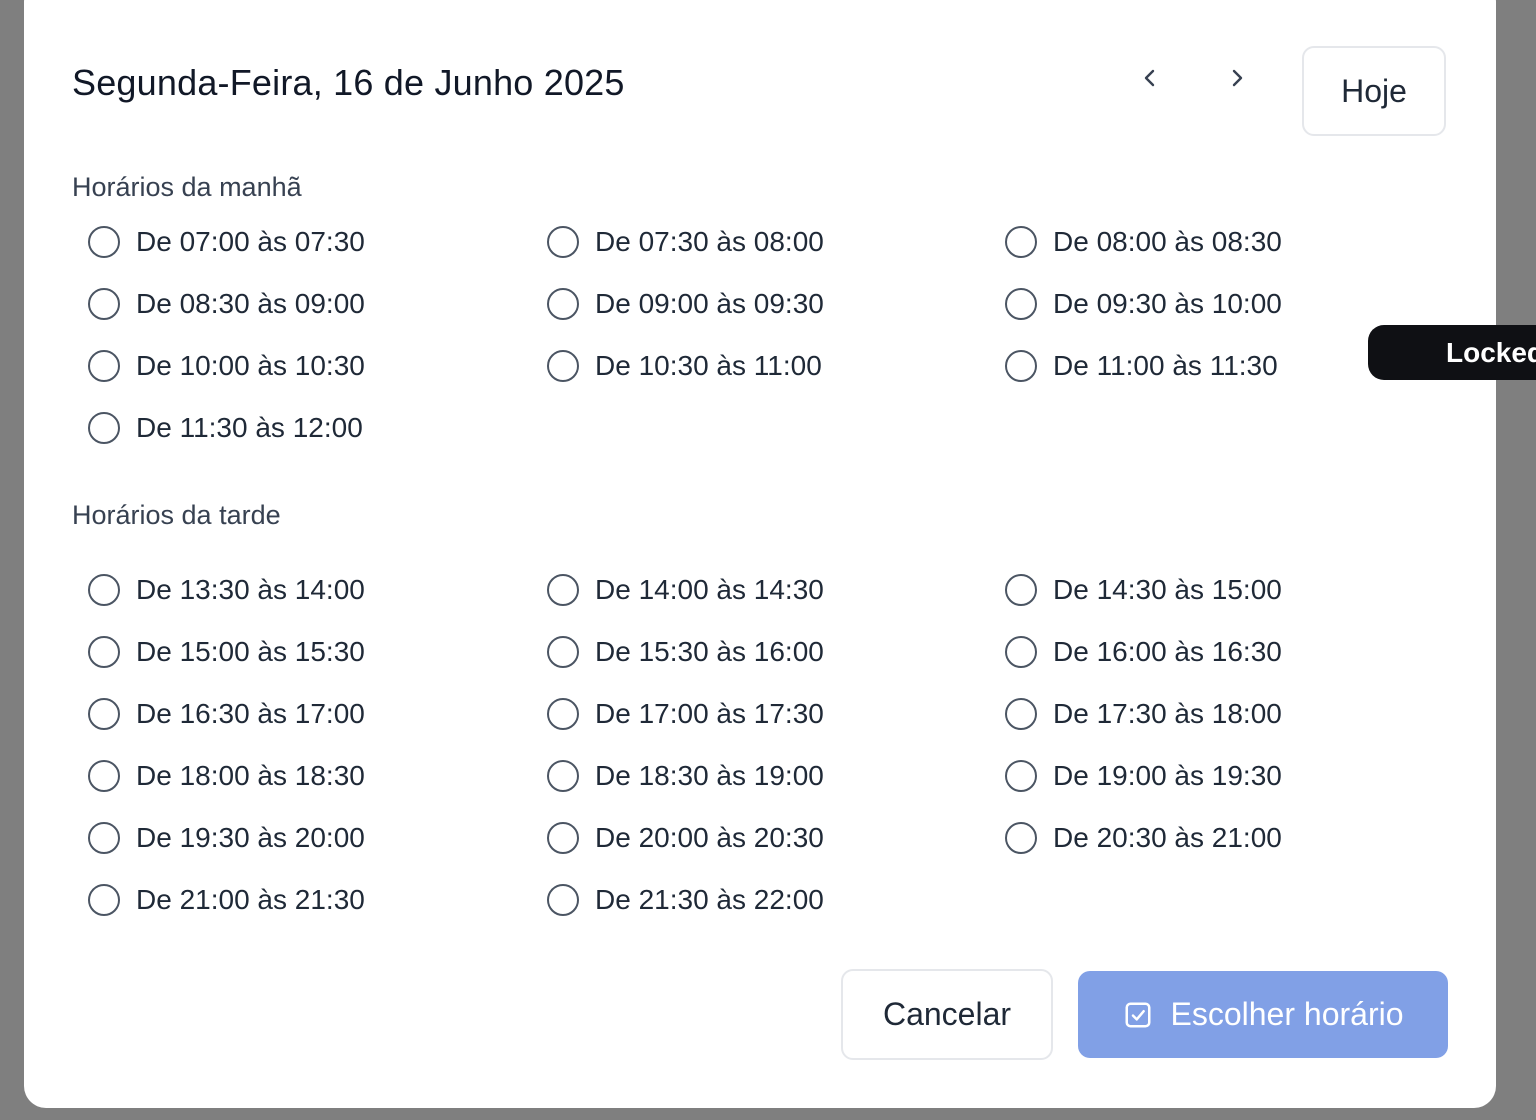 The height and width of the screenshot is (1120, 1536). I want to click on time-slot-option: De 20:00 às 20:30, so click(776, 838).